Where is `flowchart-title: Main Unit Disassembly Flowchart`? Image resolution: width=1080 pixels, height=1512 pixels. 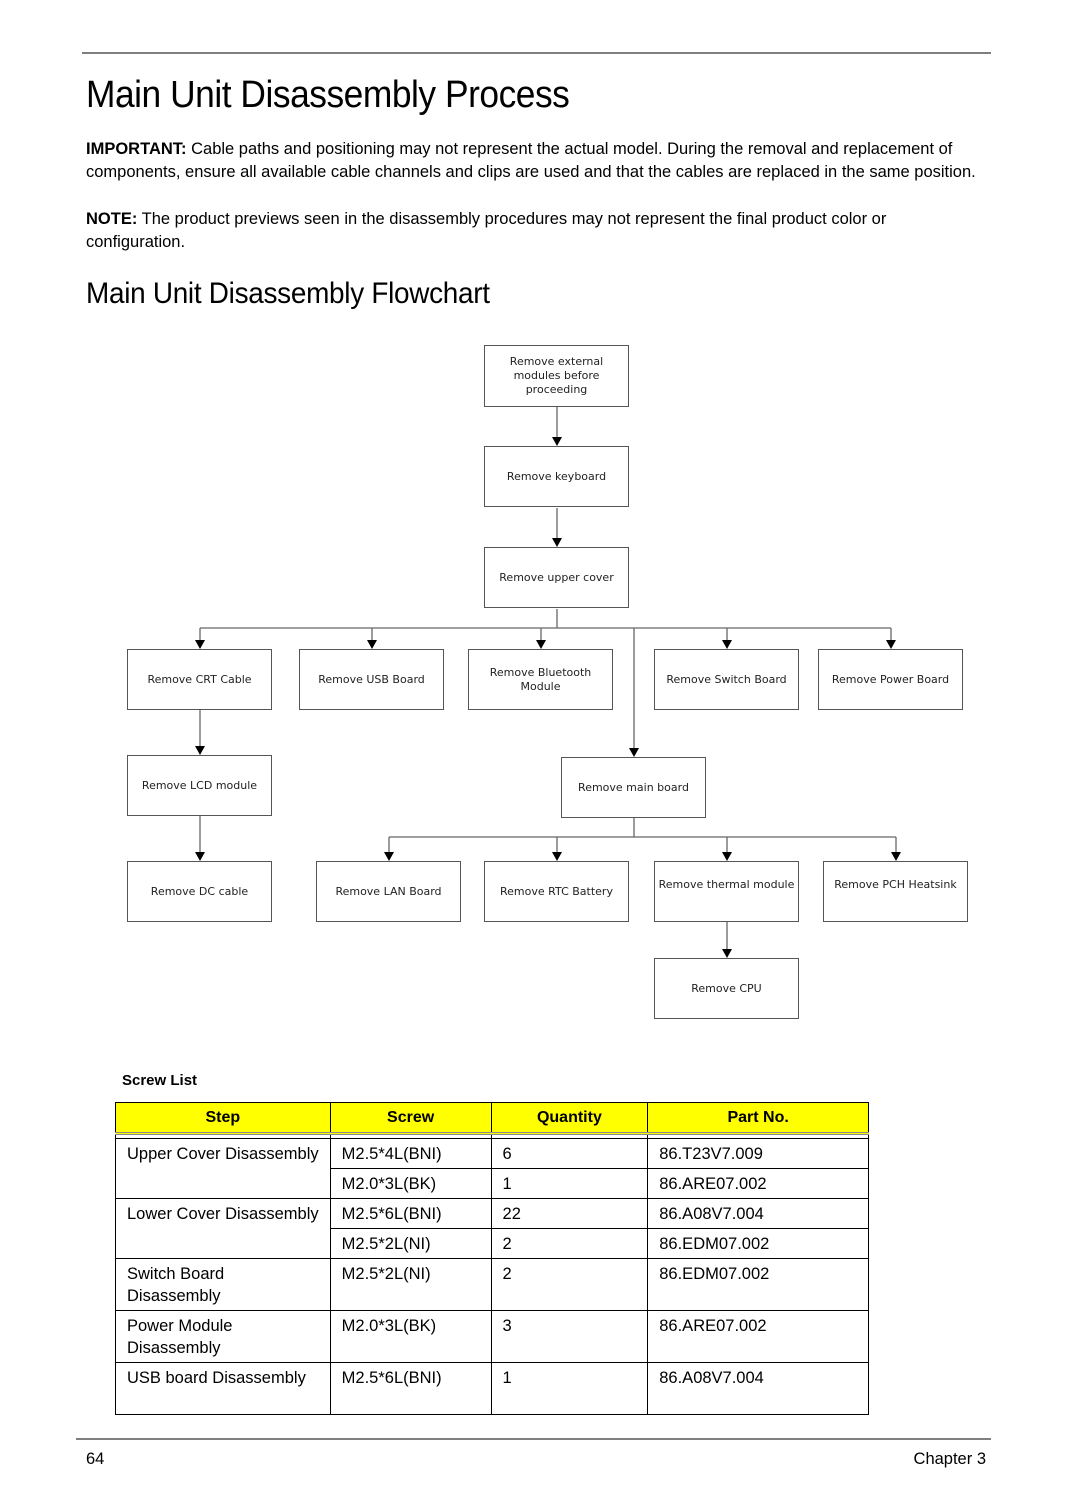
flowchart-title: Main Unit Disassembly Flowchart is located at coordinates (288, 293).